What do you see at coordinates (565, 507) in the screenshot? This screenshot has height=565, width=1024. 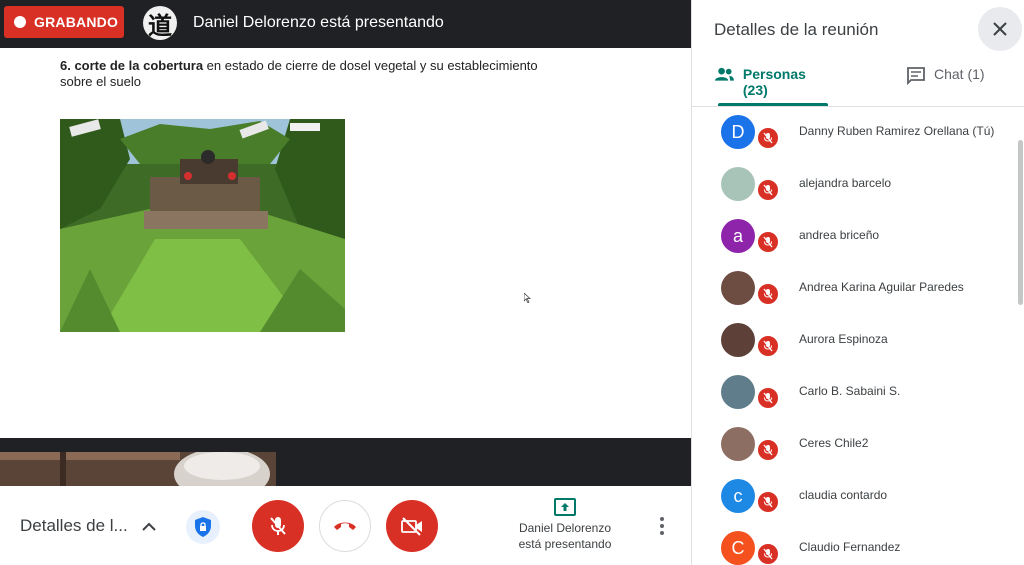 I see `present-screen-icon` at bounding box center [565, 507].